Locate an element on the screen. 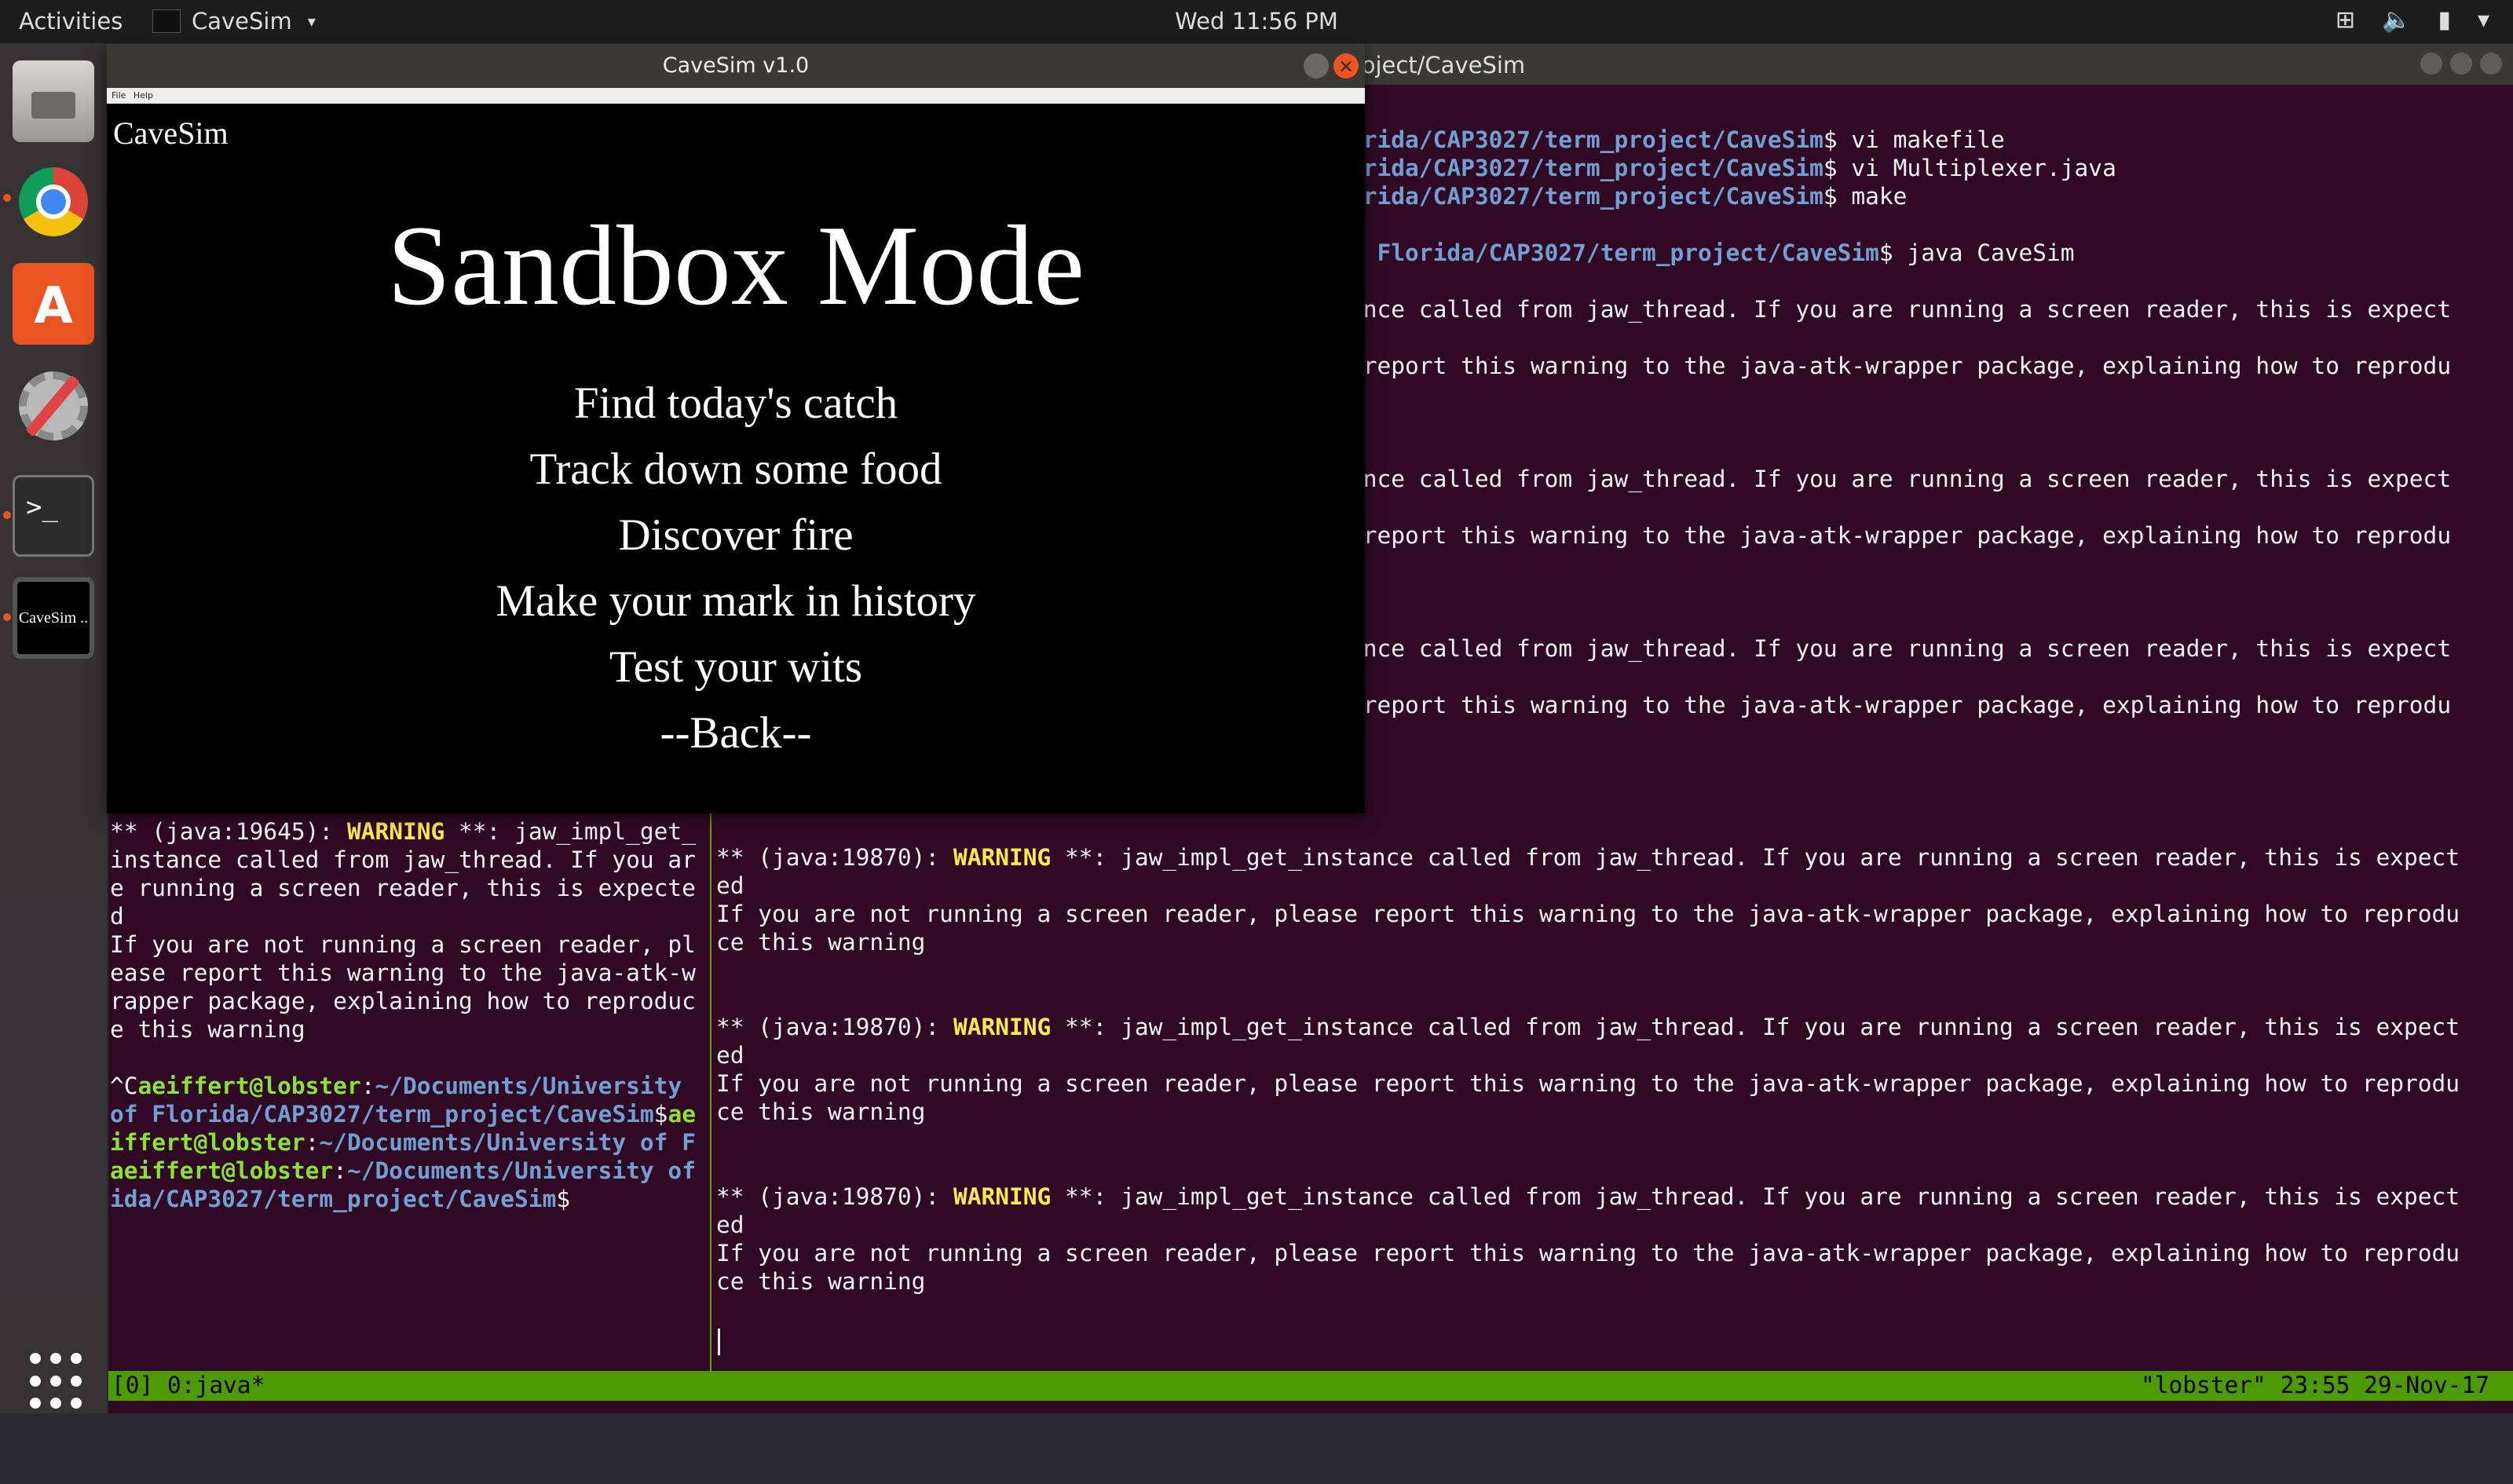  battery-icon: ▮ is located at coordinates (2444, 20).